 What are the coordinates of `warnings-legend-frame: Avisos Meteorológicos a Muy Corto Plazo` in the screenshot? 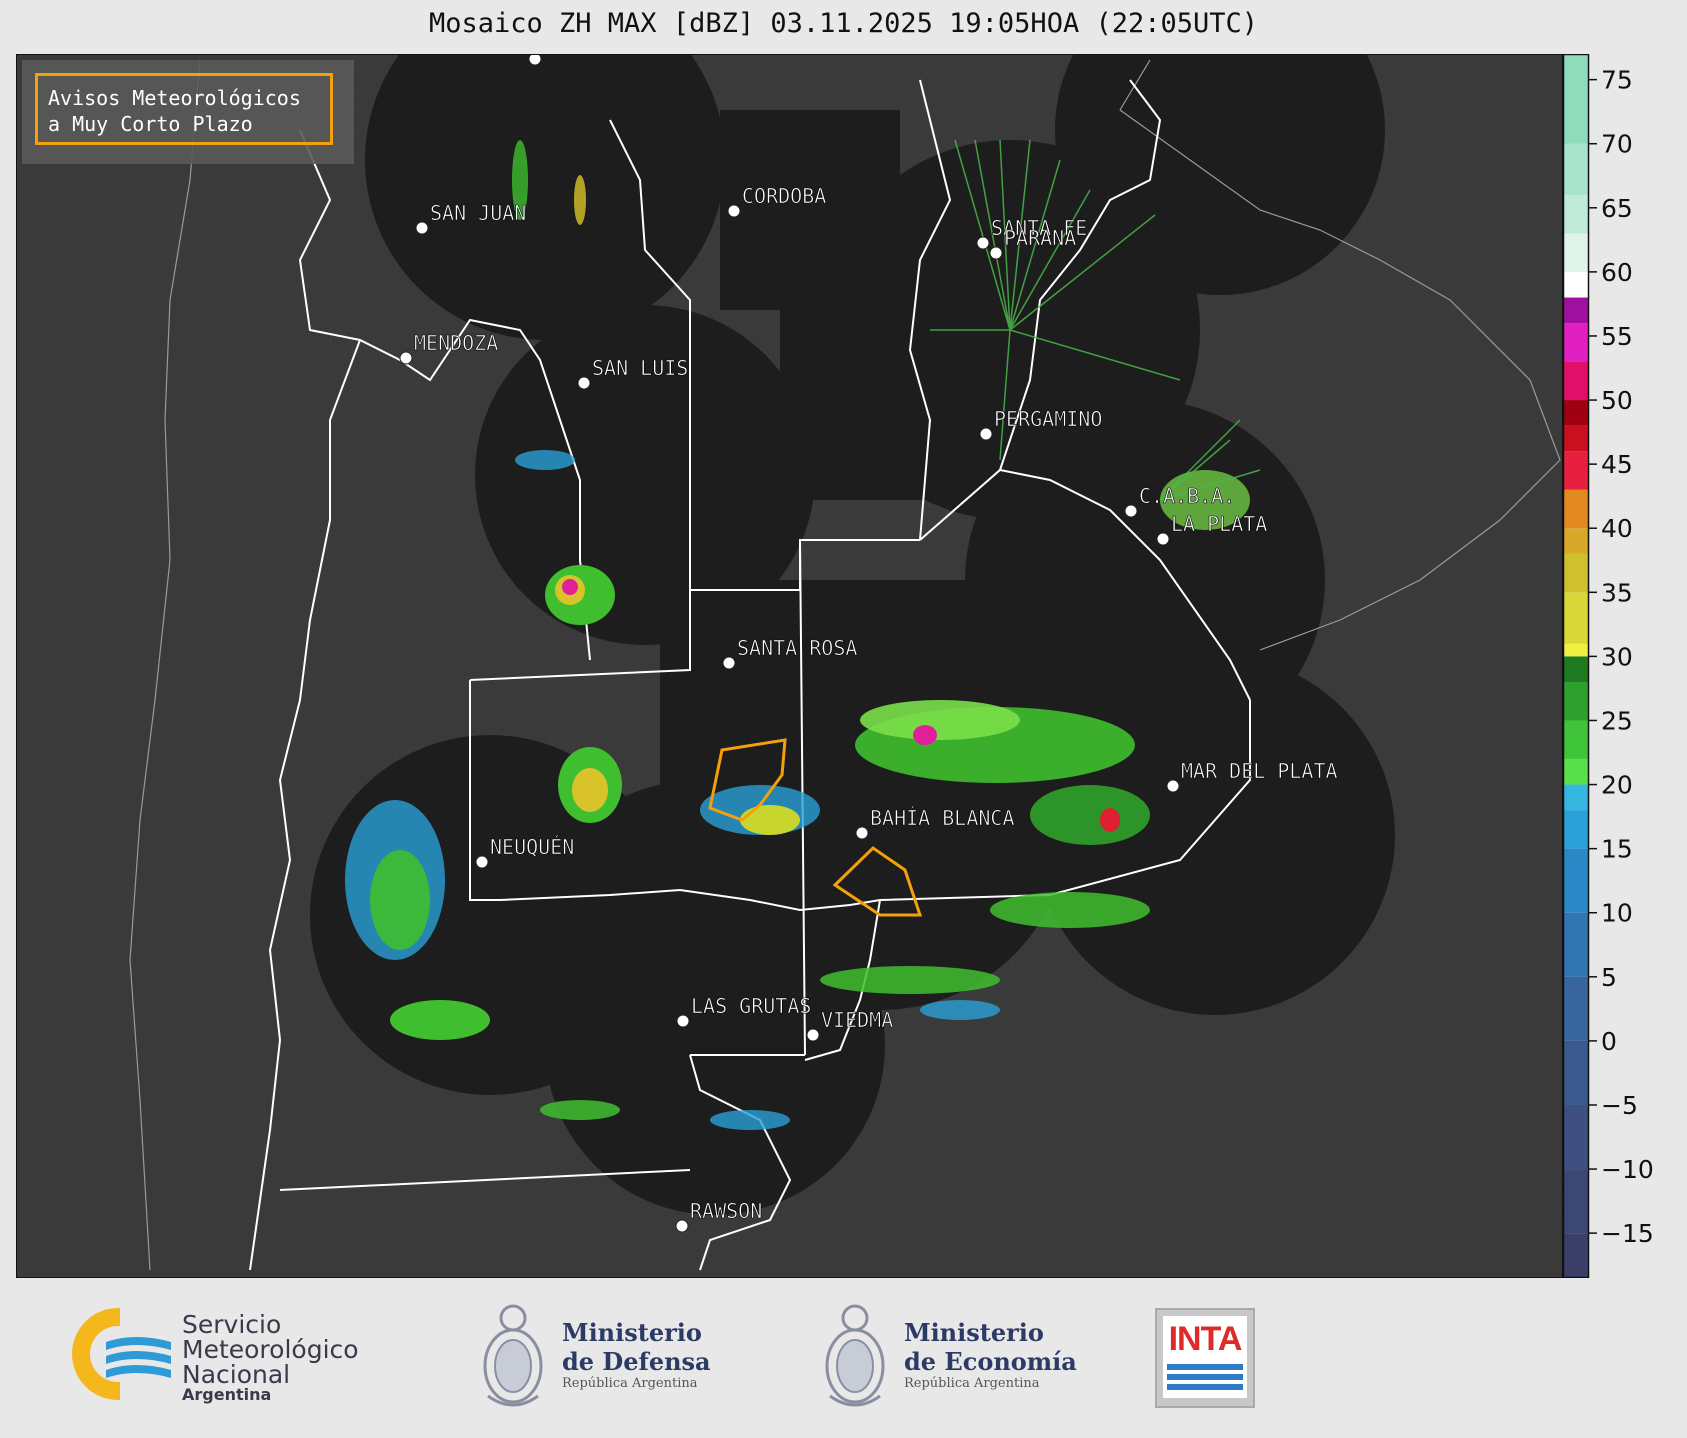 It's located at (184, 109).